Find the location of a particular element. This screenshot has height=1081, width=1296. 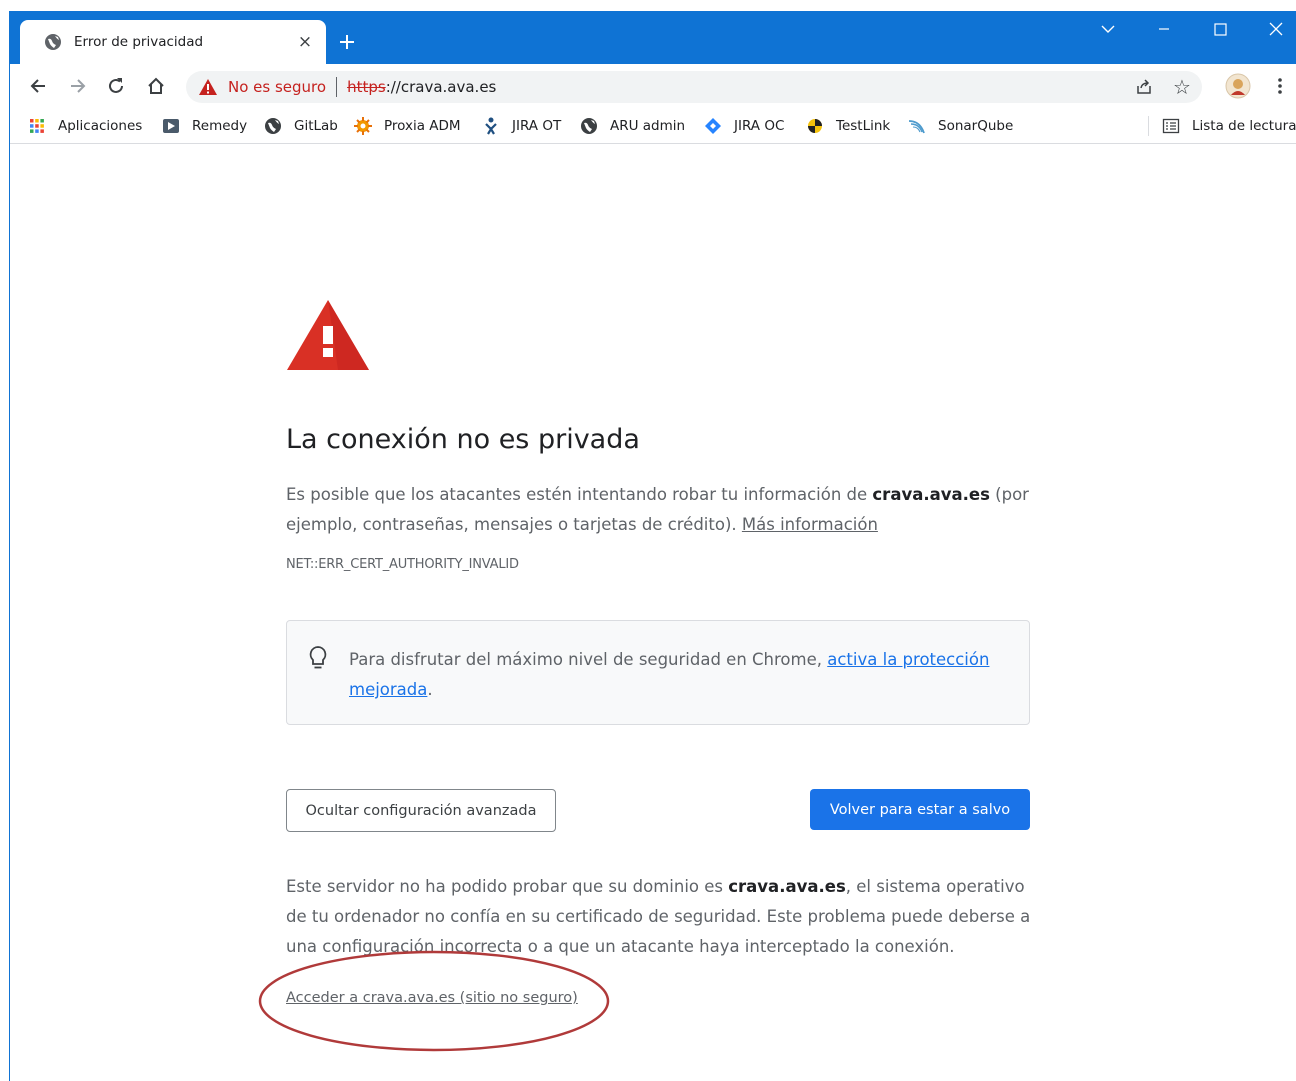

home-icon is located at coordinates (156, 86).